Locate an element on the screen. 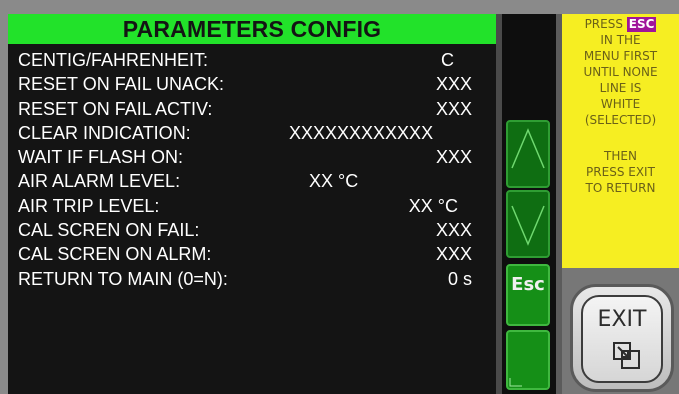  help-line: PRESS ESC is located at coordinates (620, 24).